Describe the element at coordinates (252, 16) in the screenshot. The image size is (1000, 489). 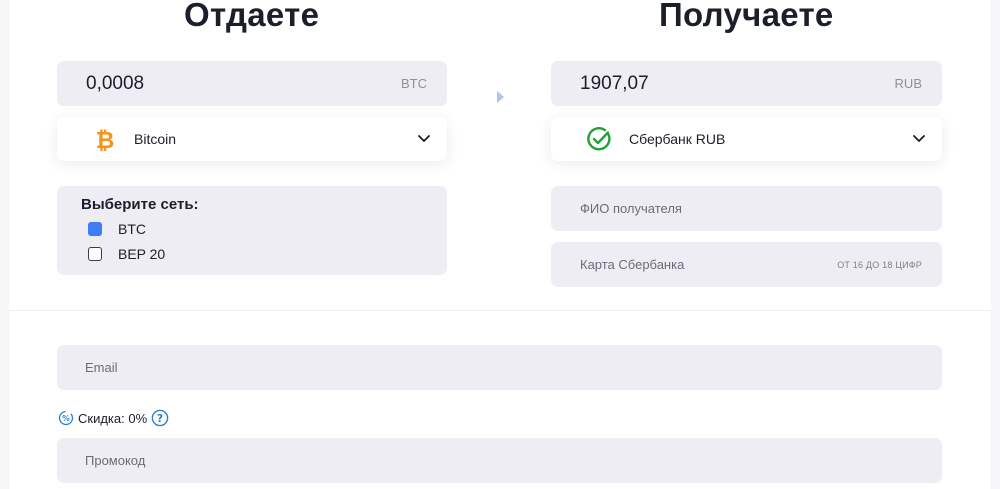
I see `give-title: Отдаете` at that location.